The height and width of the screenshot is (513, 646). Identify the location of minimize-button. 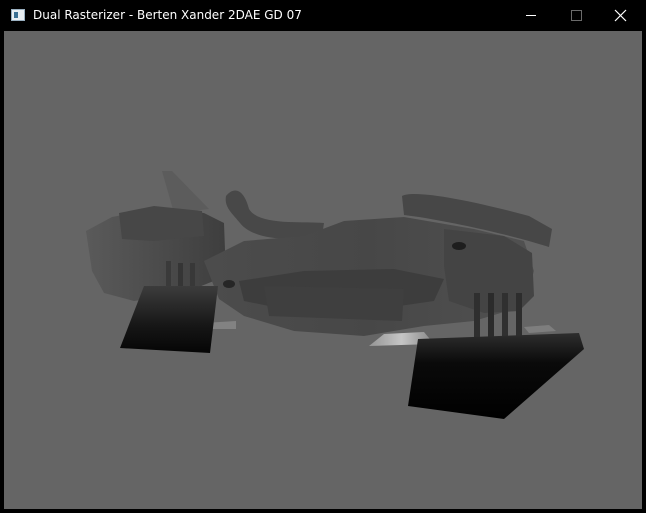
(531, 15).